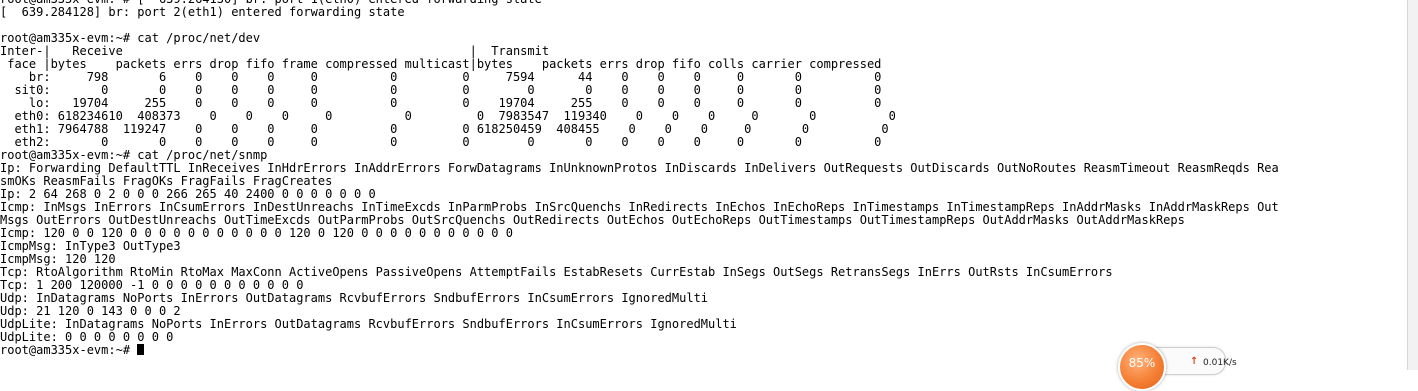 The image size is (1418, 391). I want to click on network-speed-widget: ↑ 0.01K/s 85%, so click(1177, 367).